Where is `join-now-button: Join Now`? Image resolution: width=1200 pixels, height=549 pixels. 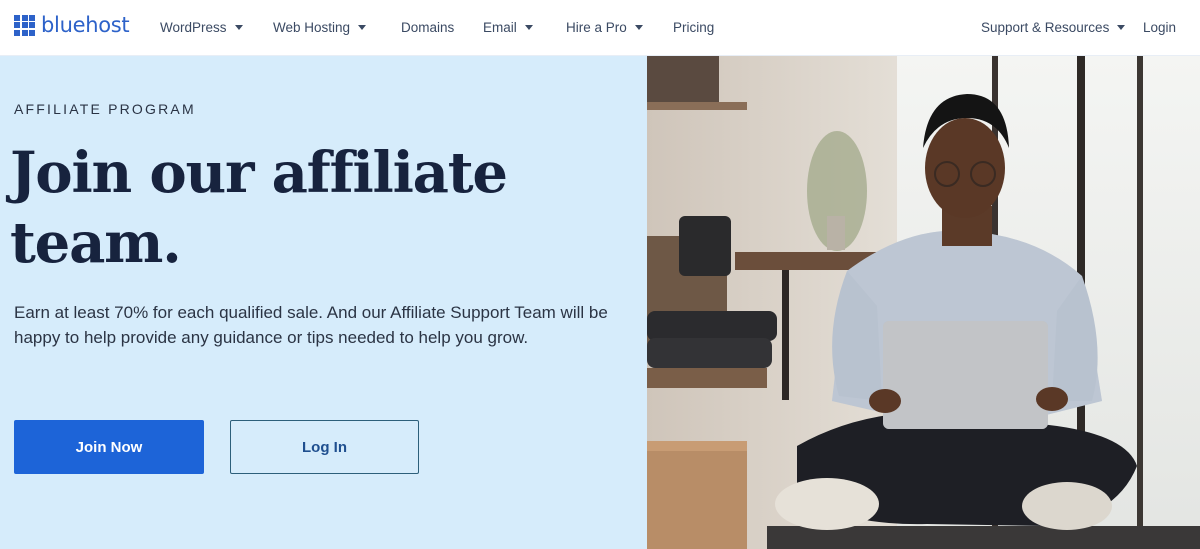
join-now-button: Join Now is located at coordinates (109, 447).